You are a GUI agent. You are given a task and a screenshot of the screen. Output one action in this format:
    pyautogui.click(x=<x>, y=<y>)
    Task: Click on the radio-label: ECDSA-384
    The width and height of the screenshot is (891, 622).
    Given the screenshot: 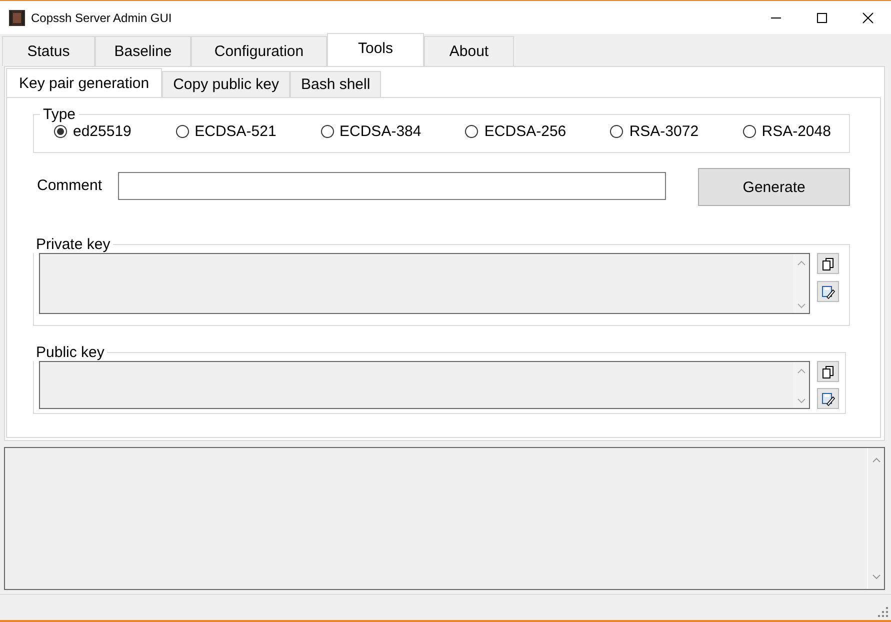 What is the action you would take?
    pyautogui.click(x=381, y=131)
    